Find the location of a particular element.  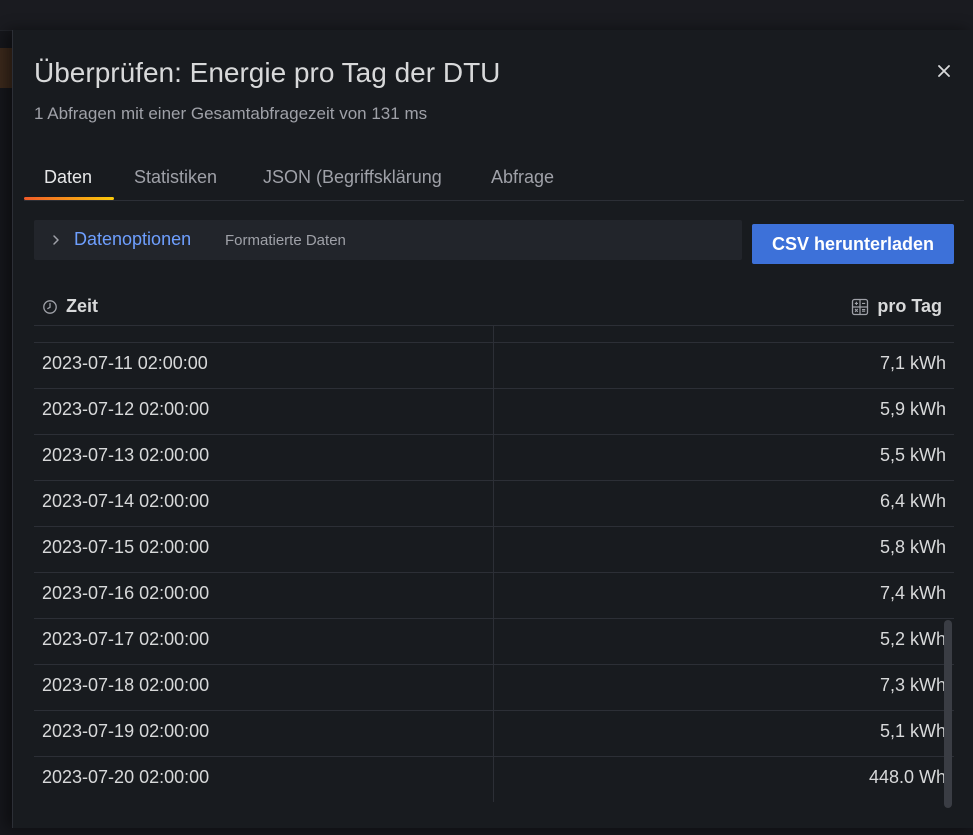

tab-json: JSON (Begriffsklärung is located at coordinates (352, 180).